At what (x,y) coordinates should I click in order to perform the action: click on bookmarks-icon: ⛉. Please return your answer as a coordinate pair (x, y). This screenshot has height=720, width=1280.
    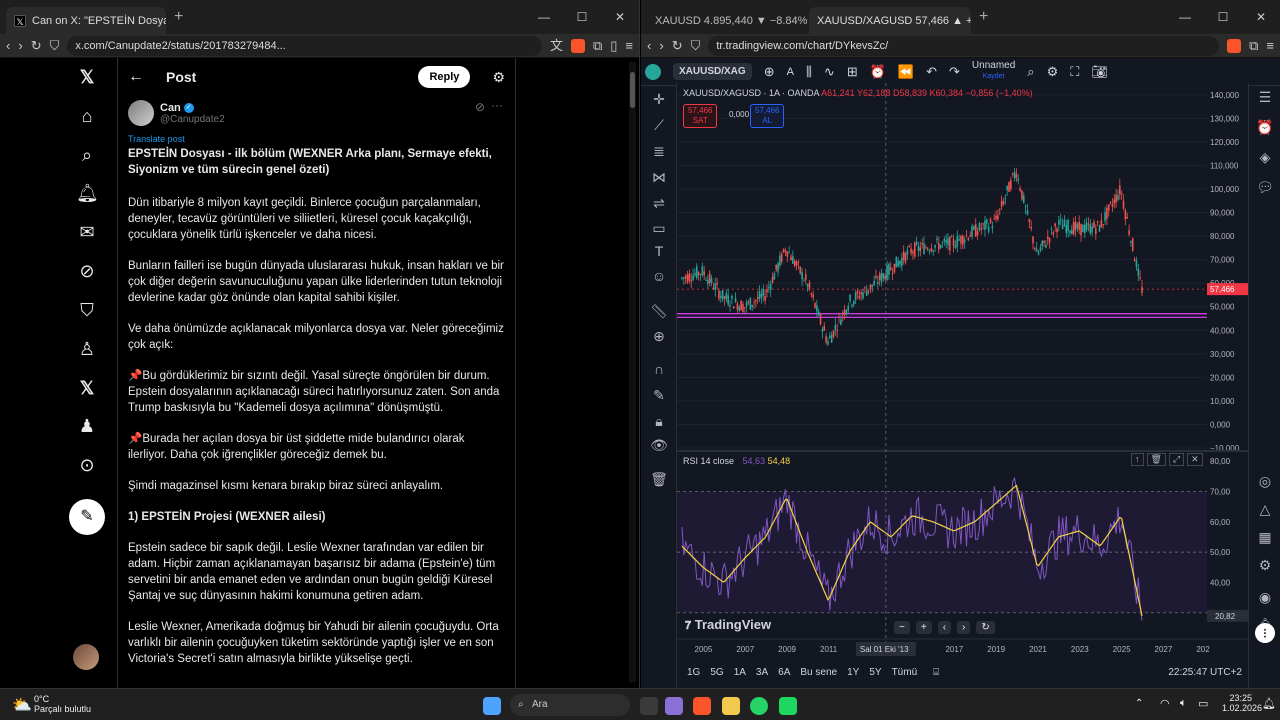
    Looking at the image, I should click on (87, 310).